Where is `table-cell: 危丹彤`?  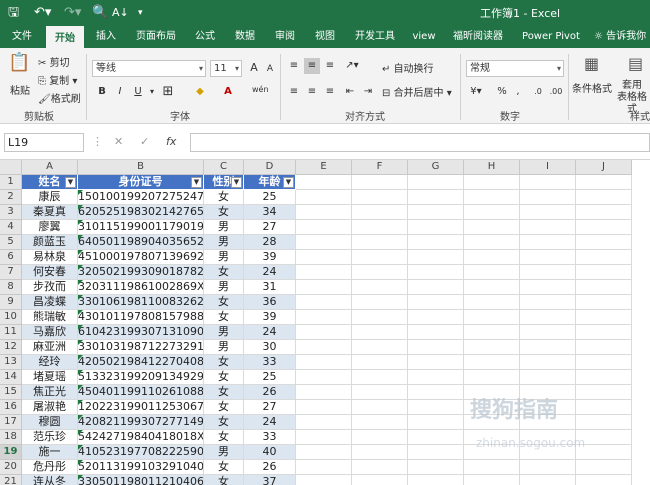 table-cell: 危丹彤 is located at coordinates (50, 467).